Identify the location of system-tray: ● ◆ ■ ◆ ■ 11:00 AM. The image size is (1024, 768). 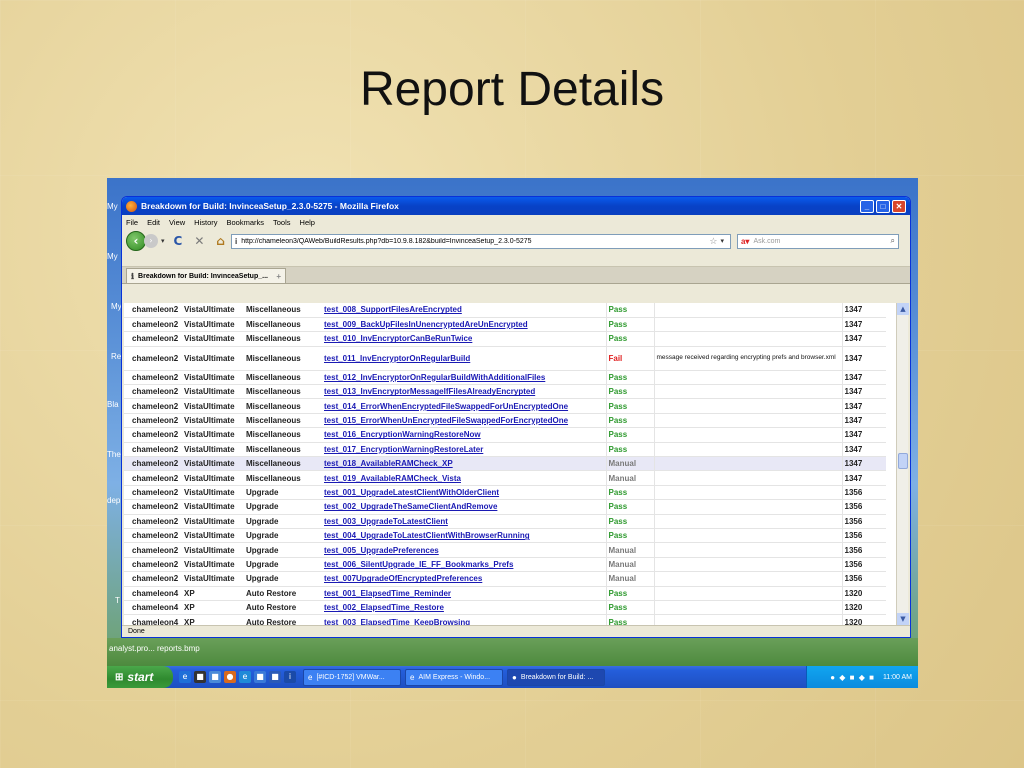
(862, 677).